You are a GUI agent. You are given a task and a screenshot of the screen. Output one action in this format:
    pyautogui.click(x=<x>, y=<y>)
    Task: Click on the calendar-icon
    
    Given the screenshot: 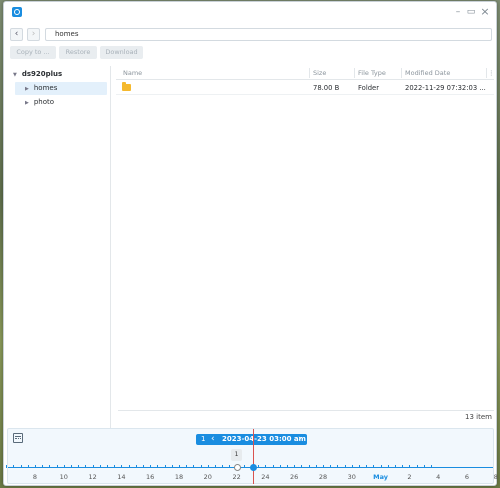 What is the action you would take?
    pyautogui.click(x=18, y=438)
    